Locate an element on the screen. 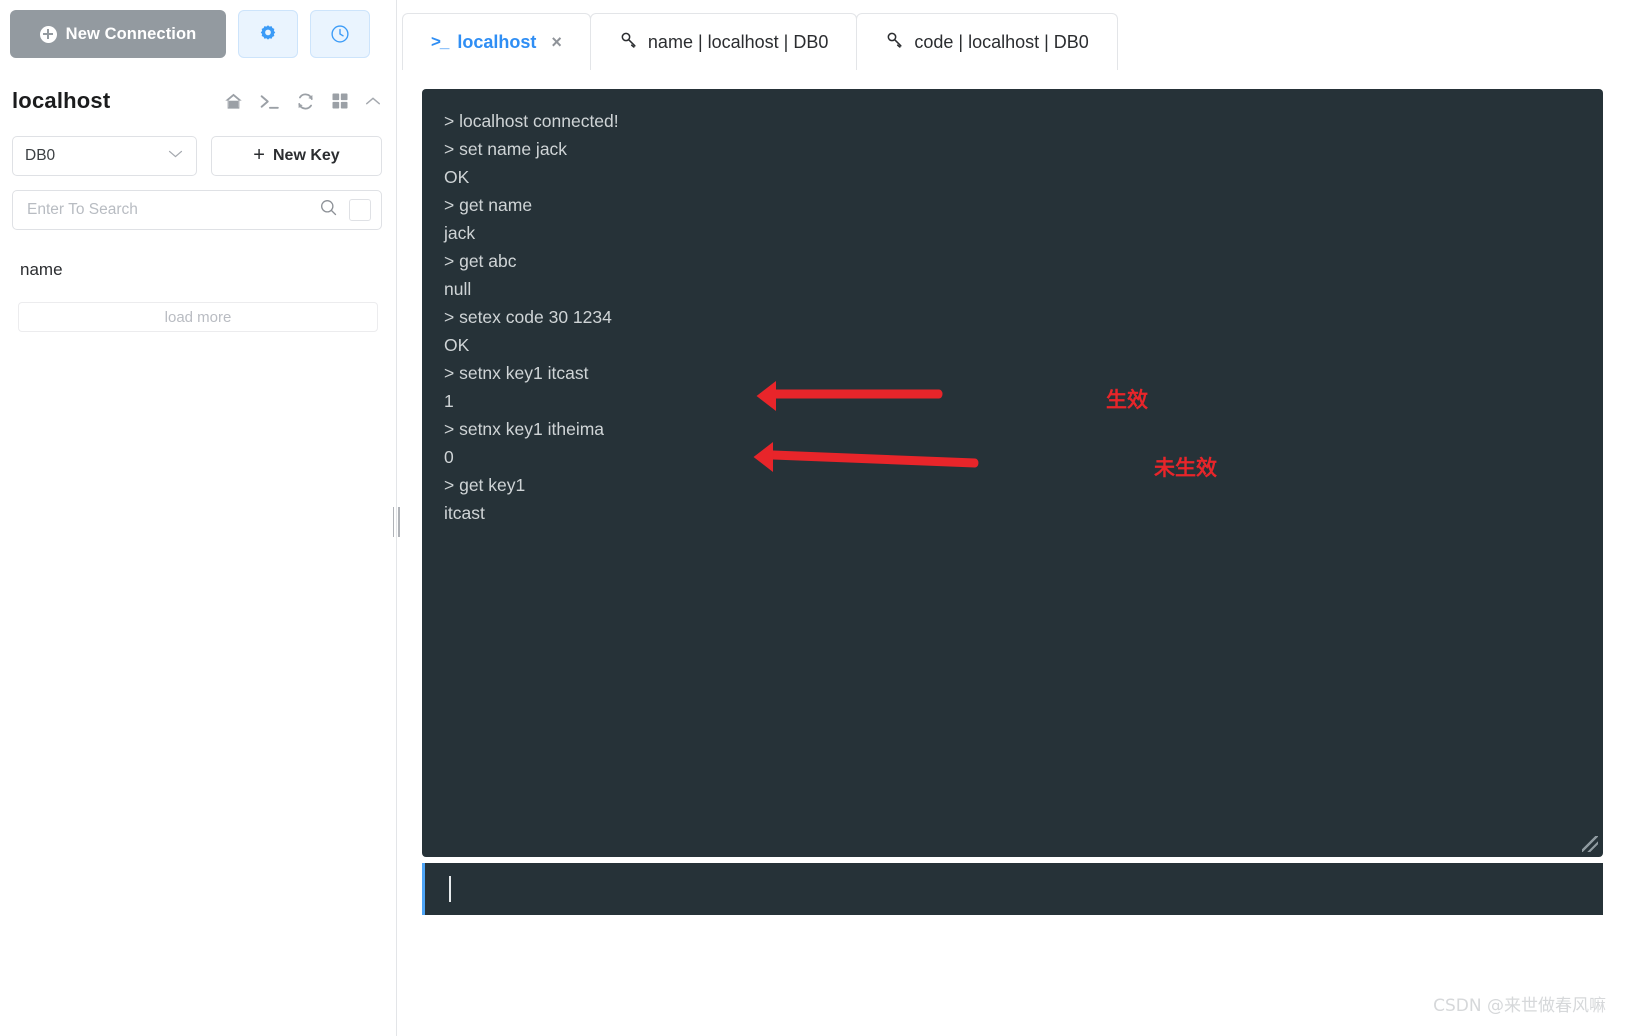  search-filter-checkbox is located at coordinates (360, 210).